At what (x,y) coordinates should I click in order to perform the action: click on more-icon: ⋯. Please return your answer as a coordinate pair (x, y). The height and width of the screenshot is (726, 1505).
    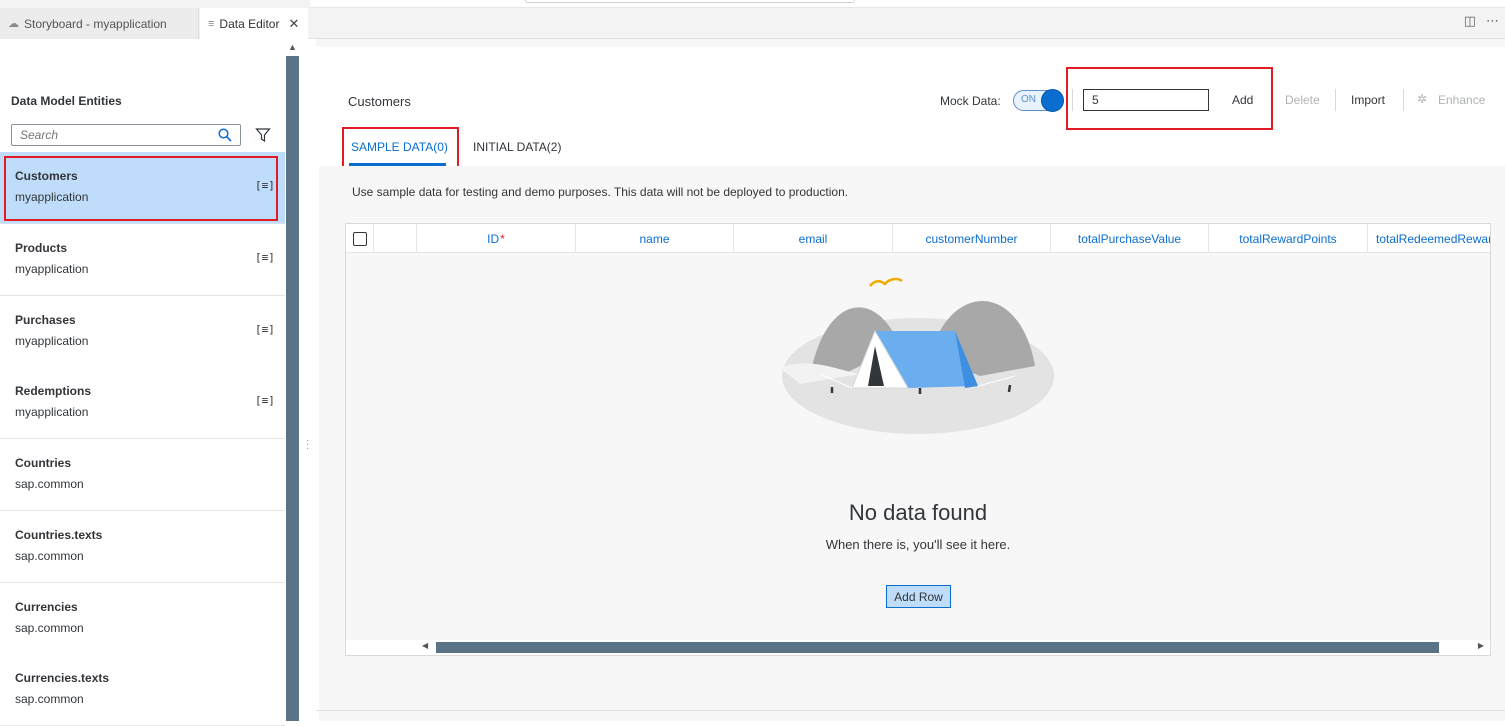
    Looking at the image, I should click on (1492, 21).